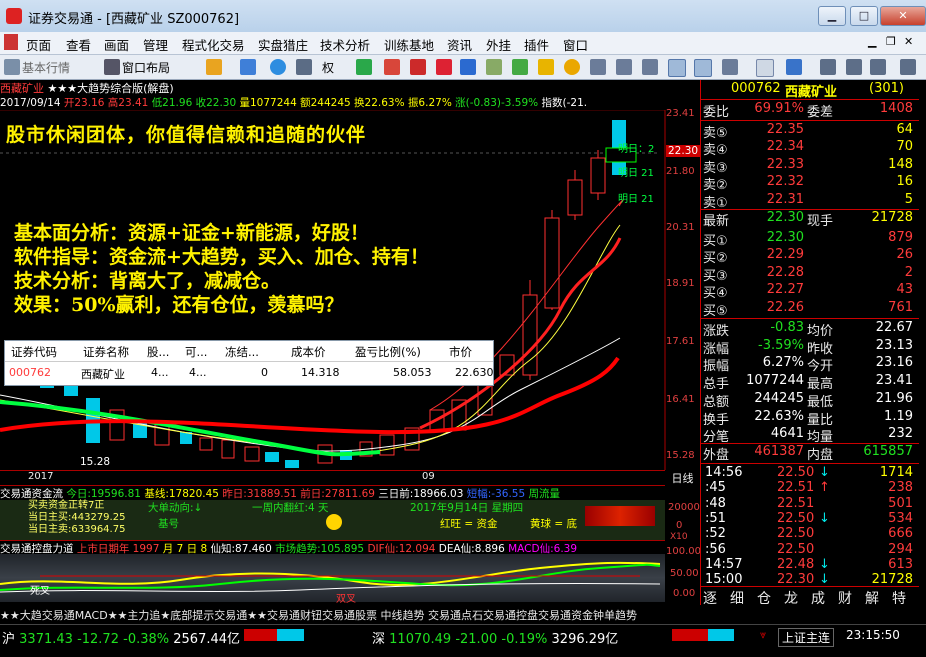  I want to click on quote-tab: 龙, so click(791, 598).